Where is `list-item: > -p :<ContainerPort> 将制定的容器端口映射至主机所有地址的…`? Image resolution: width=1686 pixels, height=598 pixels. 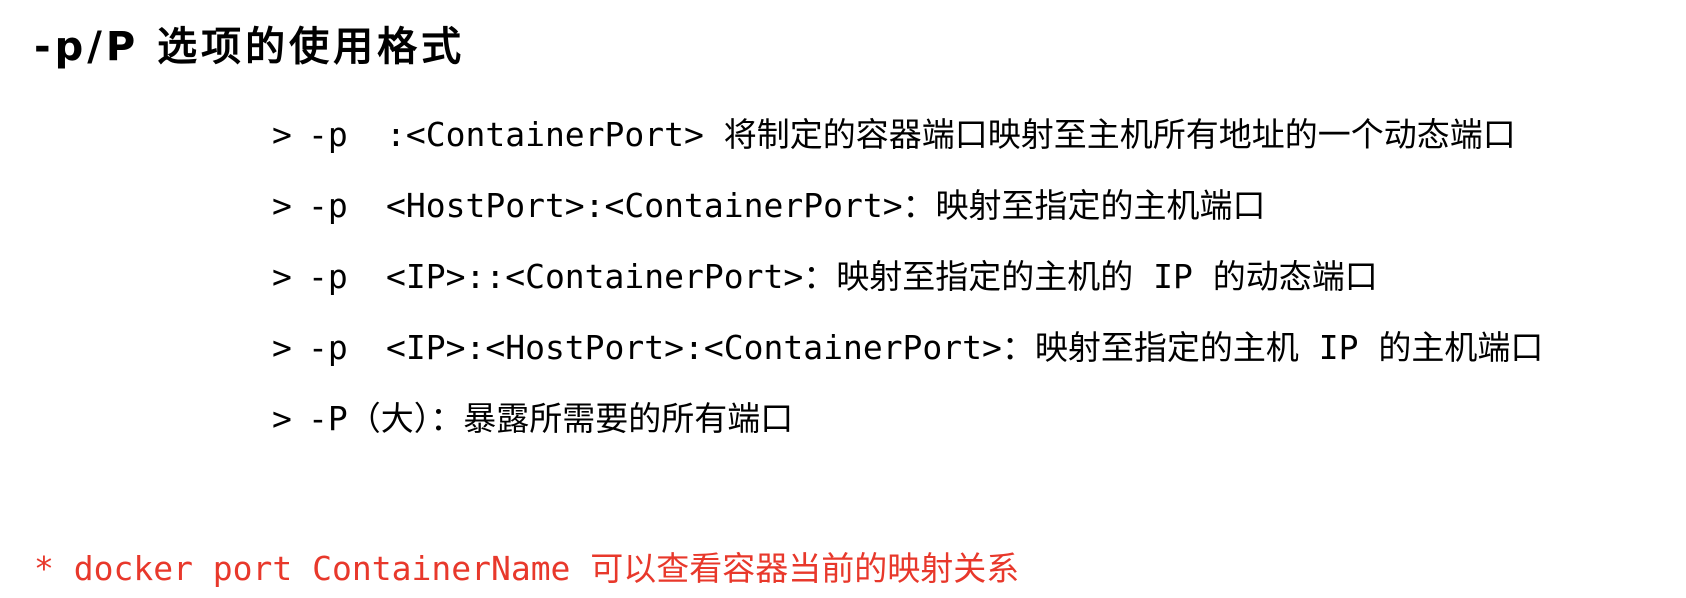 list-item: > -p :<ContainerPort> 将制定的容器端口映射至主机所有地址的… is located at coordinates (907, 143).